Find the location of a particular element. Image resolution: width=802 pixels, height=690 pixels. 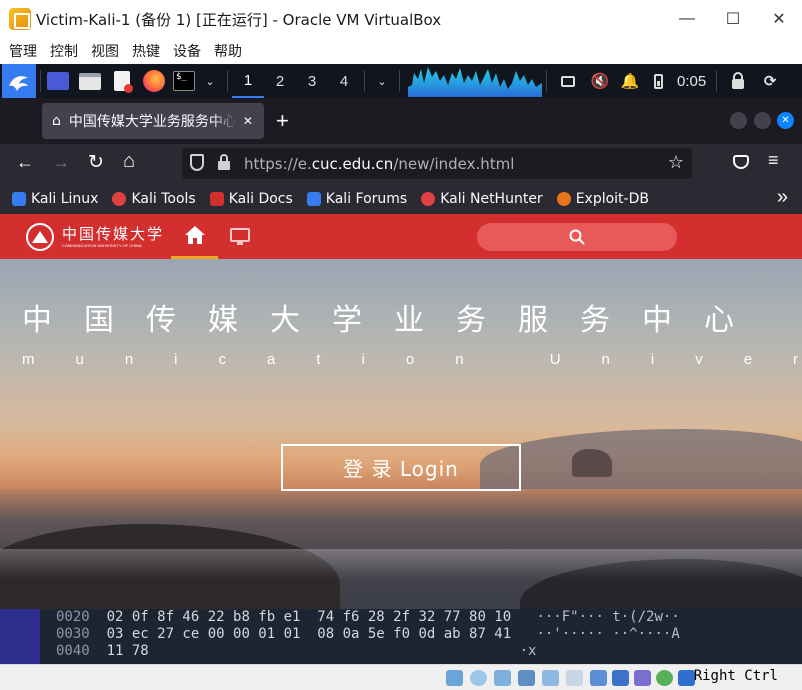

bookmark-kali-tools: Kali Tools is located at coordinates (154, 199).